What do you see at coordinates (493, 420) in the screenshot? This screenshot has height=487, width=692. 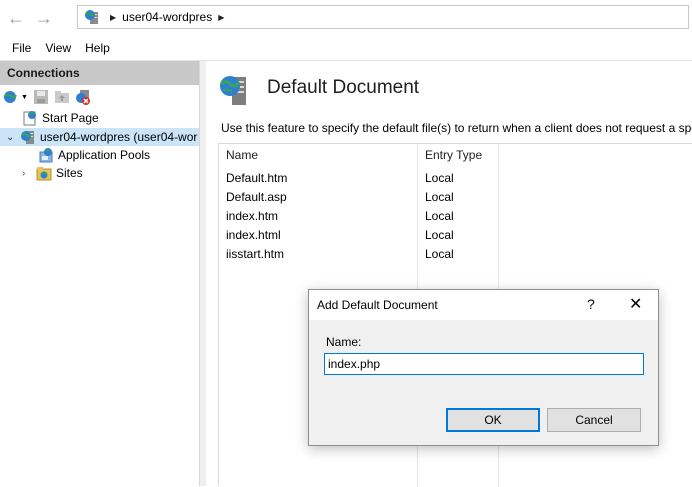 I see `ok-button: OK` at bounding box center [493, 420].